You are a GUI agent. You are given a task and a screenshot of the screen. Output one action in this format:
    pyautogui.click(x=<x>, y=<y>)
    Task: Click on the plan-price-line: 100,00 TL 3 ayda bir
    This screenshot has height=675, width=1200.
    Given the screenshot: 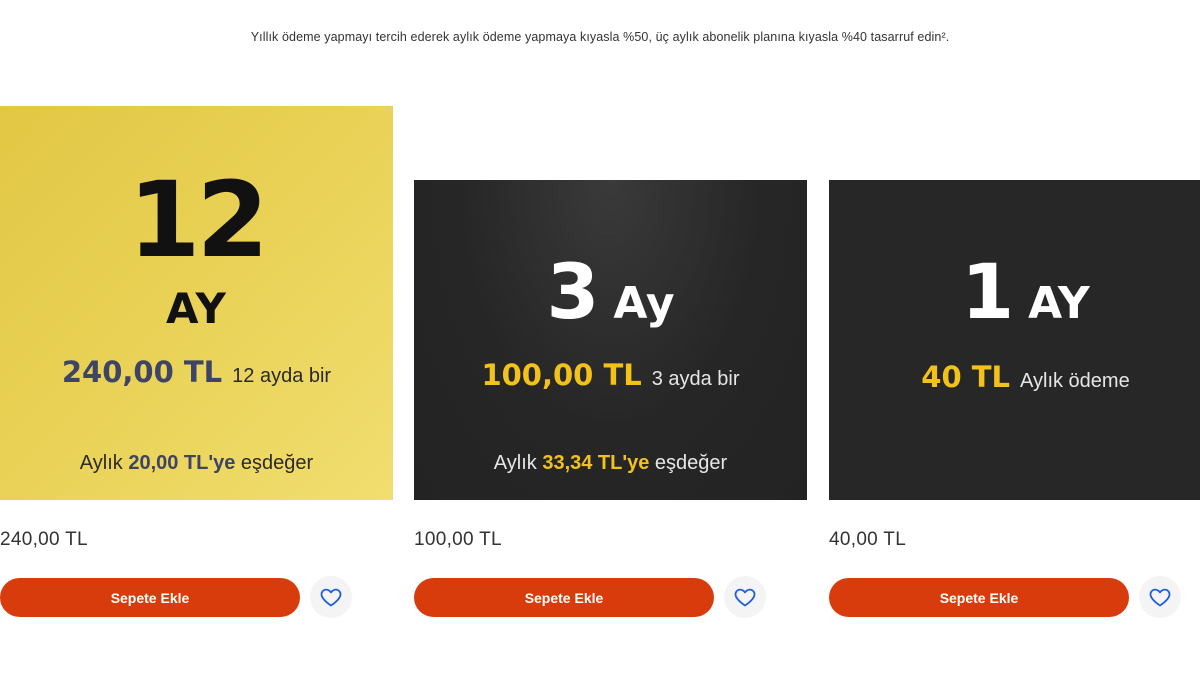 What is the action you would take?
    pyautogui.click(x=610, y=375)
    